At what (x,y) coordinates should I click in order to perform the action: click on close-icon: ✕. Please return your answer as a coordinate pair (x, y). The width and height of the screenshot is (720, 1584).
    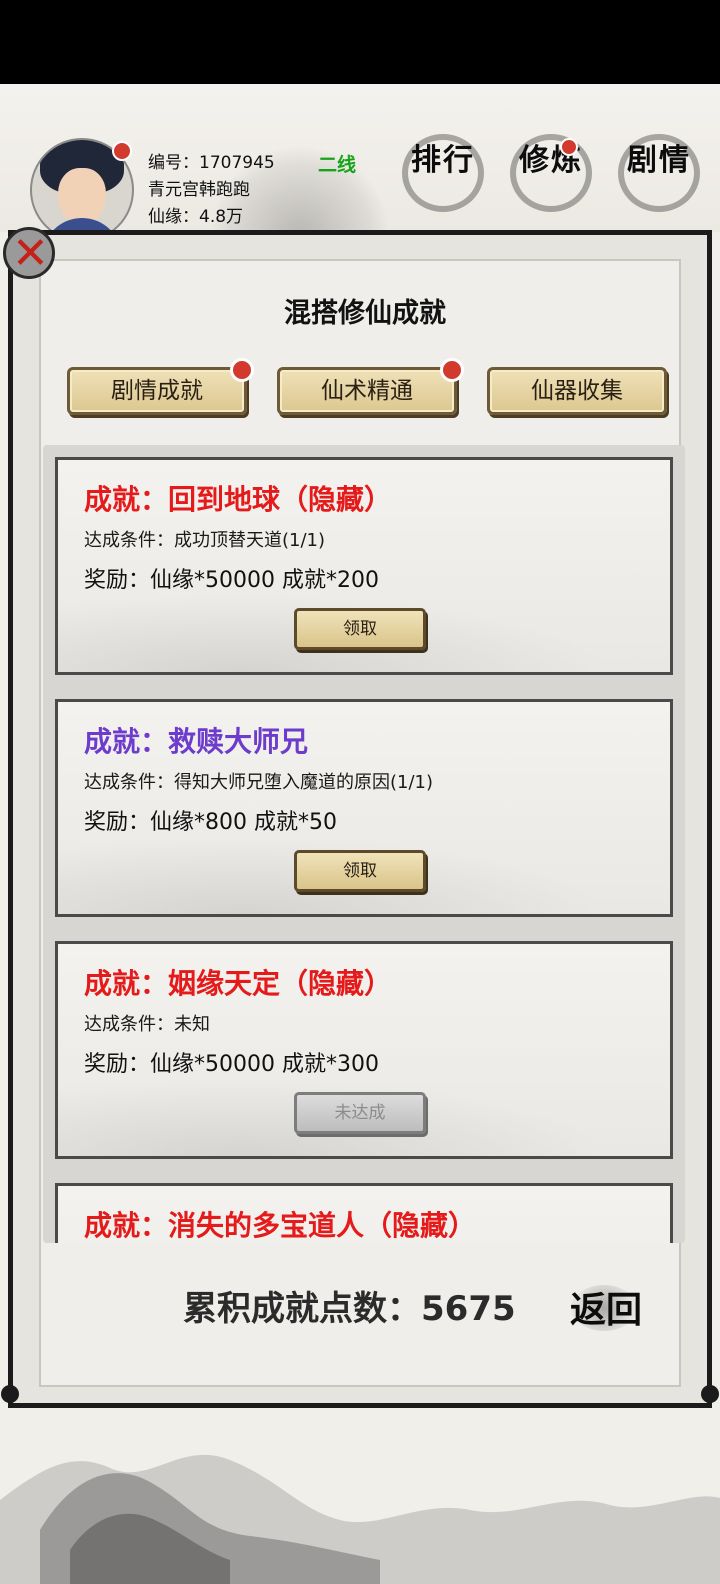
    Looking at the image, I should click on (30, 253).